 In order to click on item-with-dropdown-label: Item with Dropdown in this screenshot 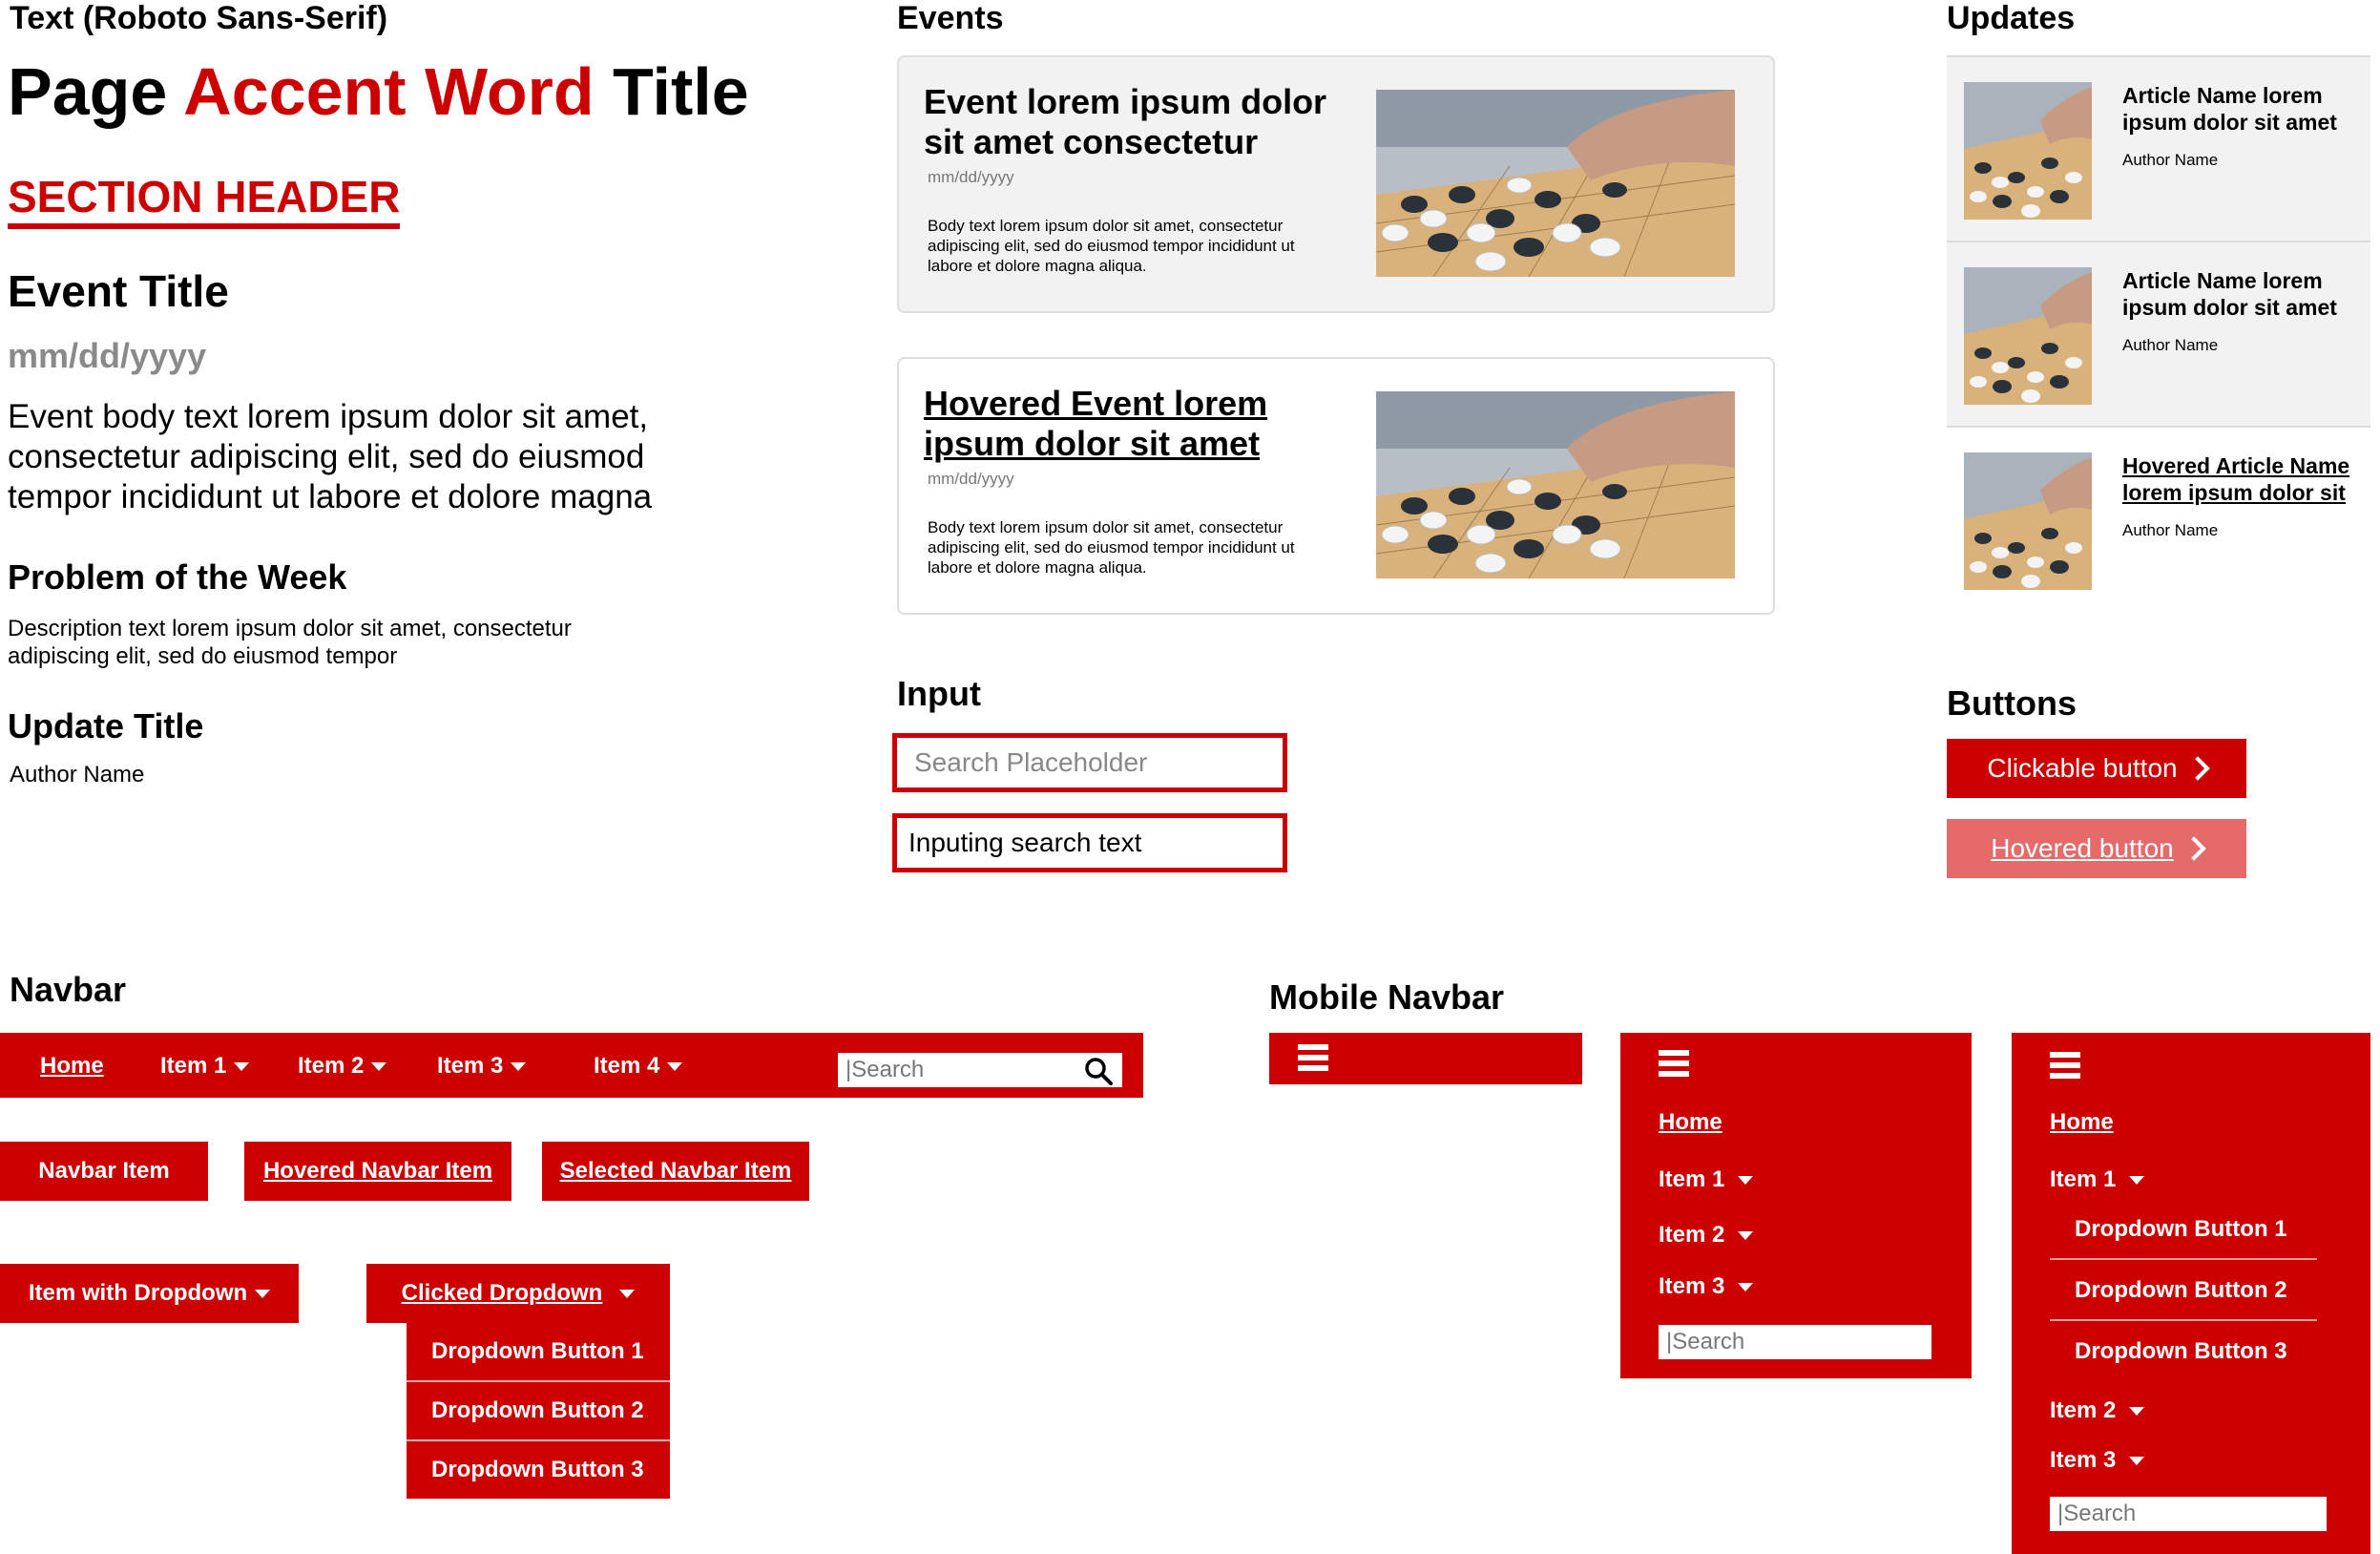, I will do `click(138, 1293)`.